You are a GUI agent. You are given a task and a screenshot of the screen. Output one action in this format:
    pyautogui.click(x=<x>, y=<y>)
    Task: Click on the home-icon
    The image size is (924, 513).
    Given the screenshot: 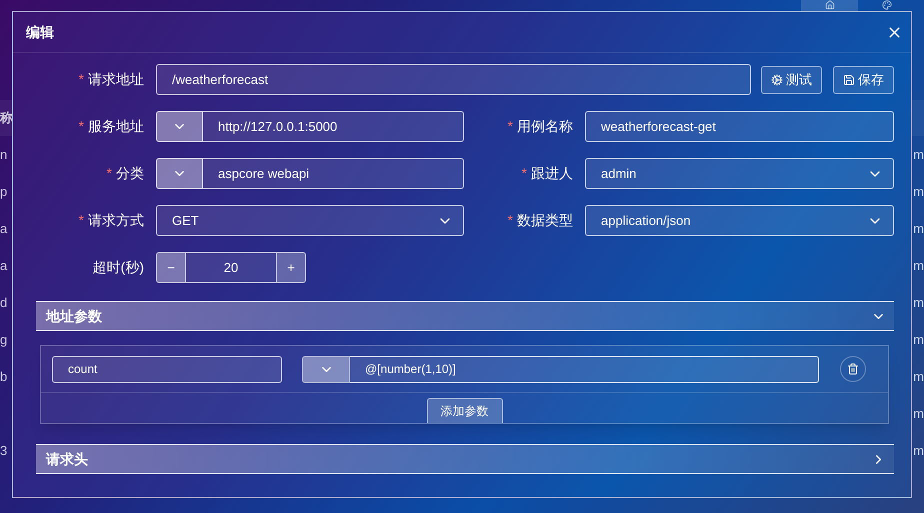 What is the action you would take?
    pyautogui.click(x=829, y=5)
    